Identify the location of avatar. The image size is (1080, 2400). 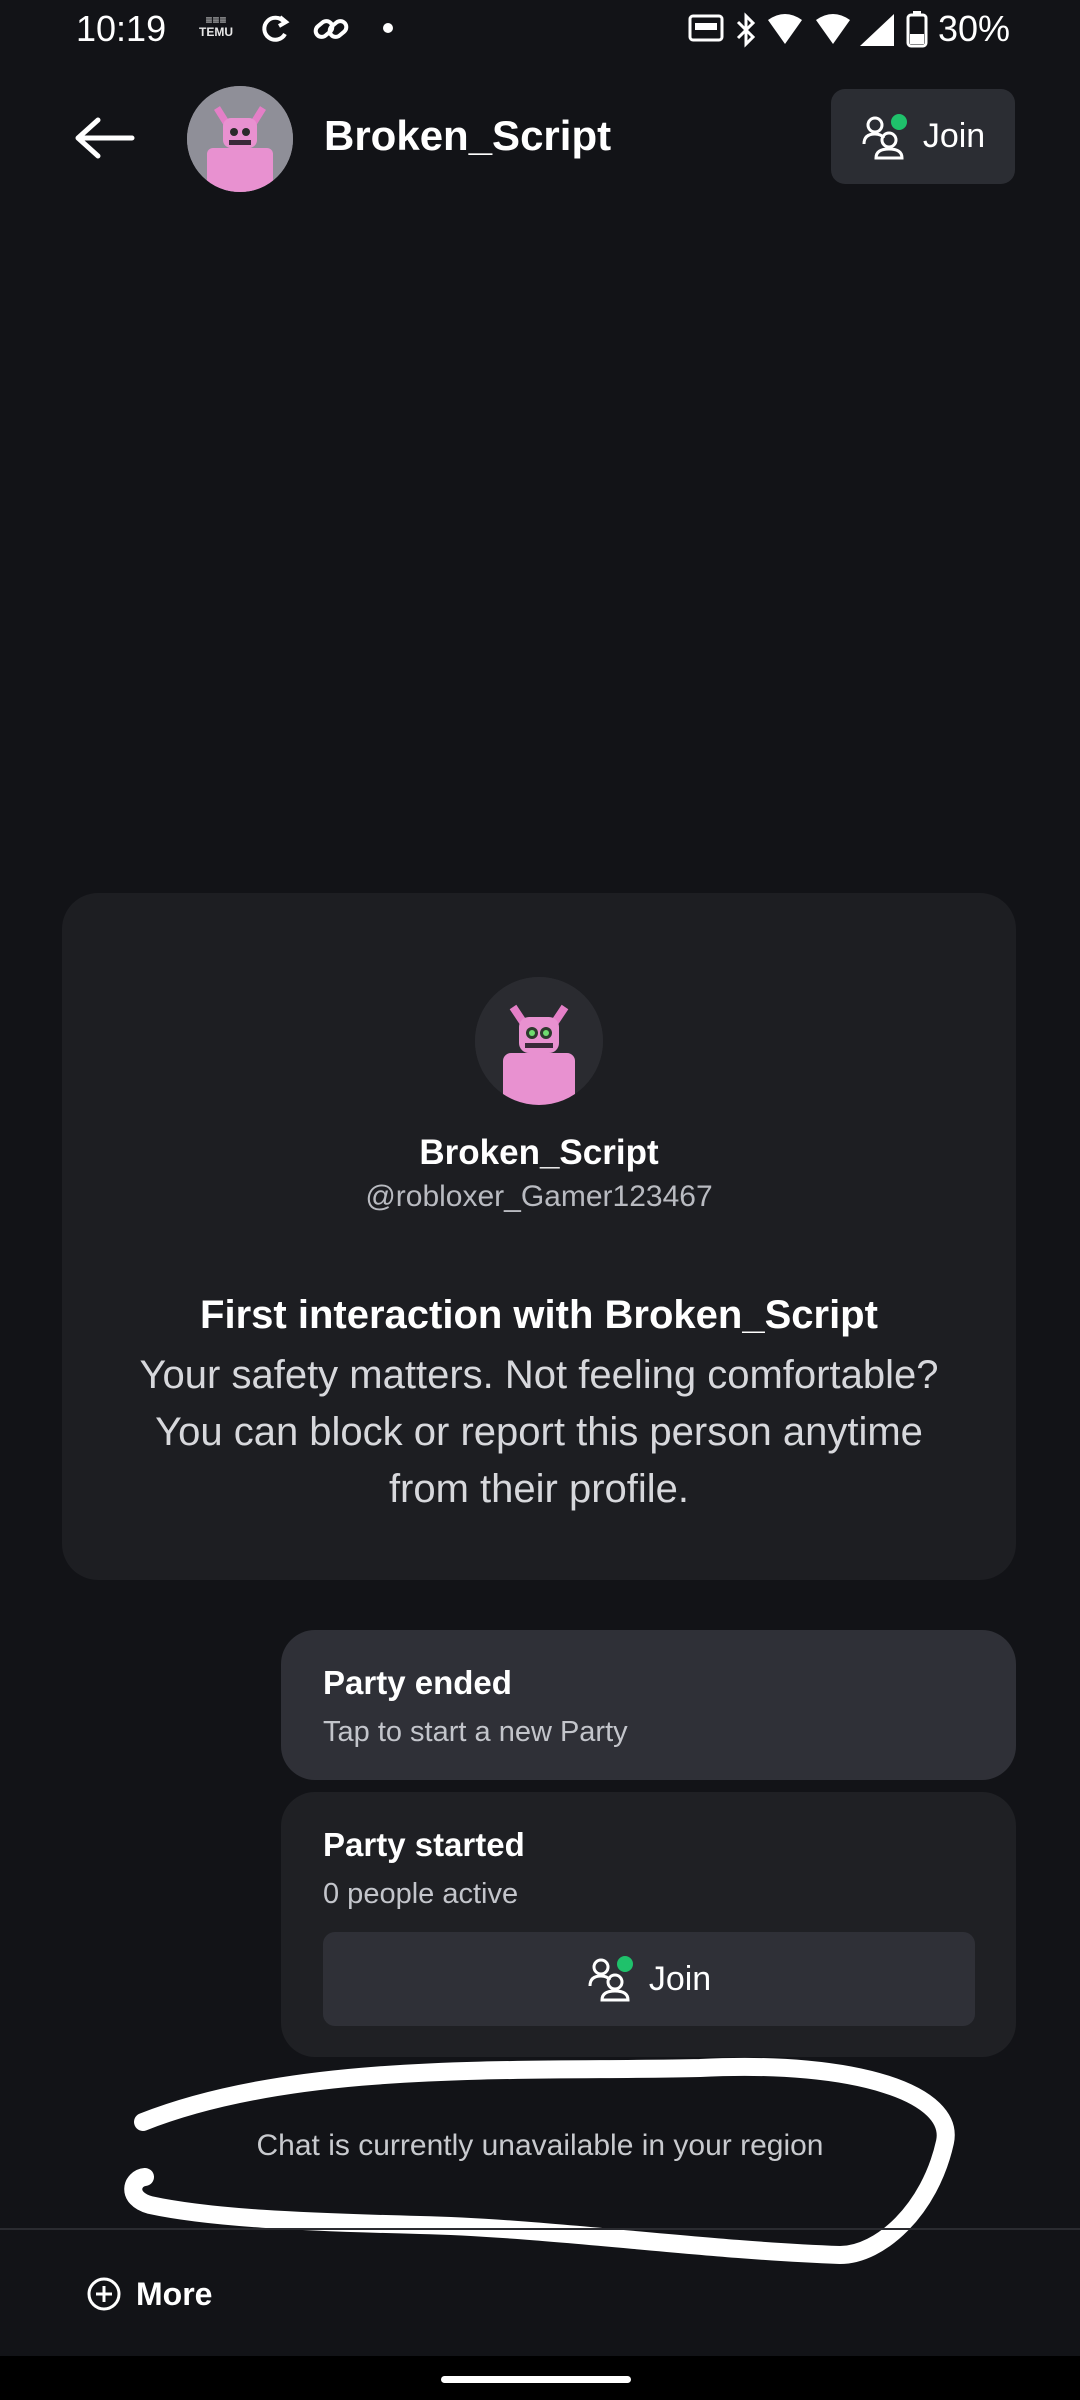
(240, 139).